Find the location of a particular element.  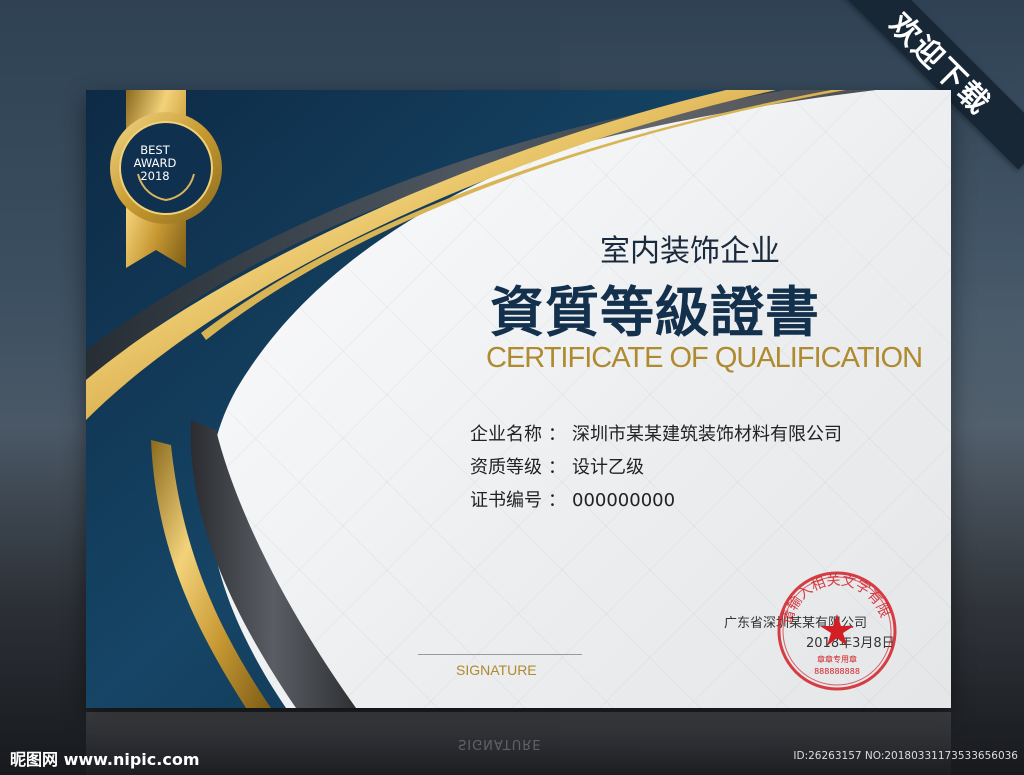

badge-text: BEST AWARD 2018 is located at coordinates (155, 163).